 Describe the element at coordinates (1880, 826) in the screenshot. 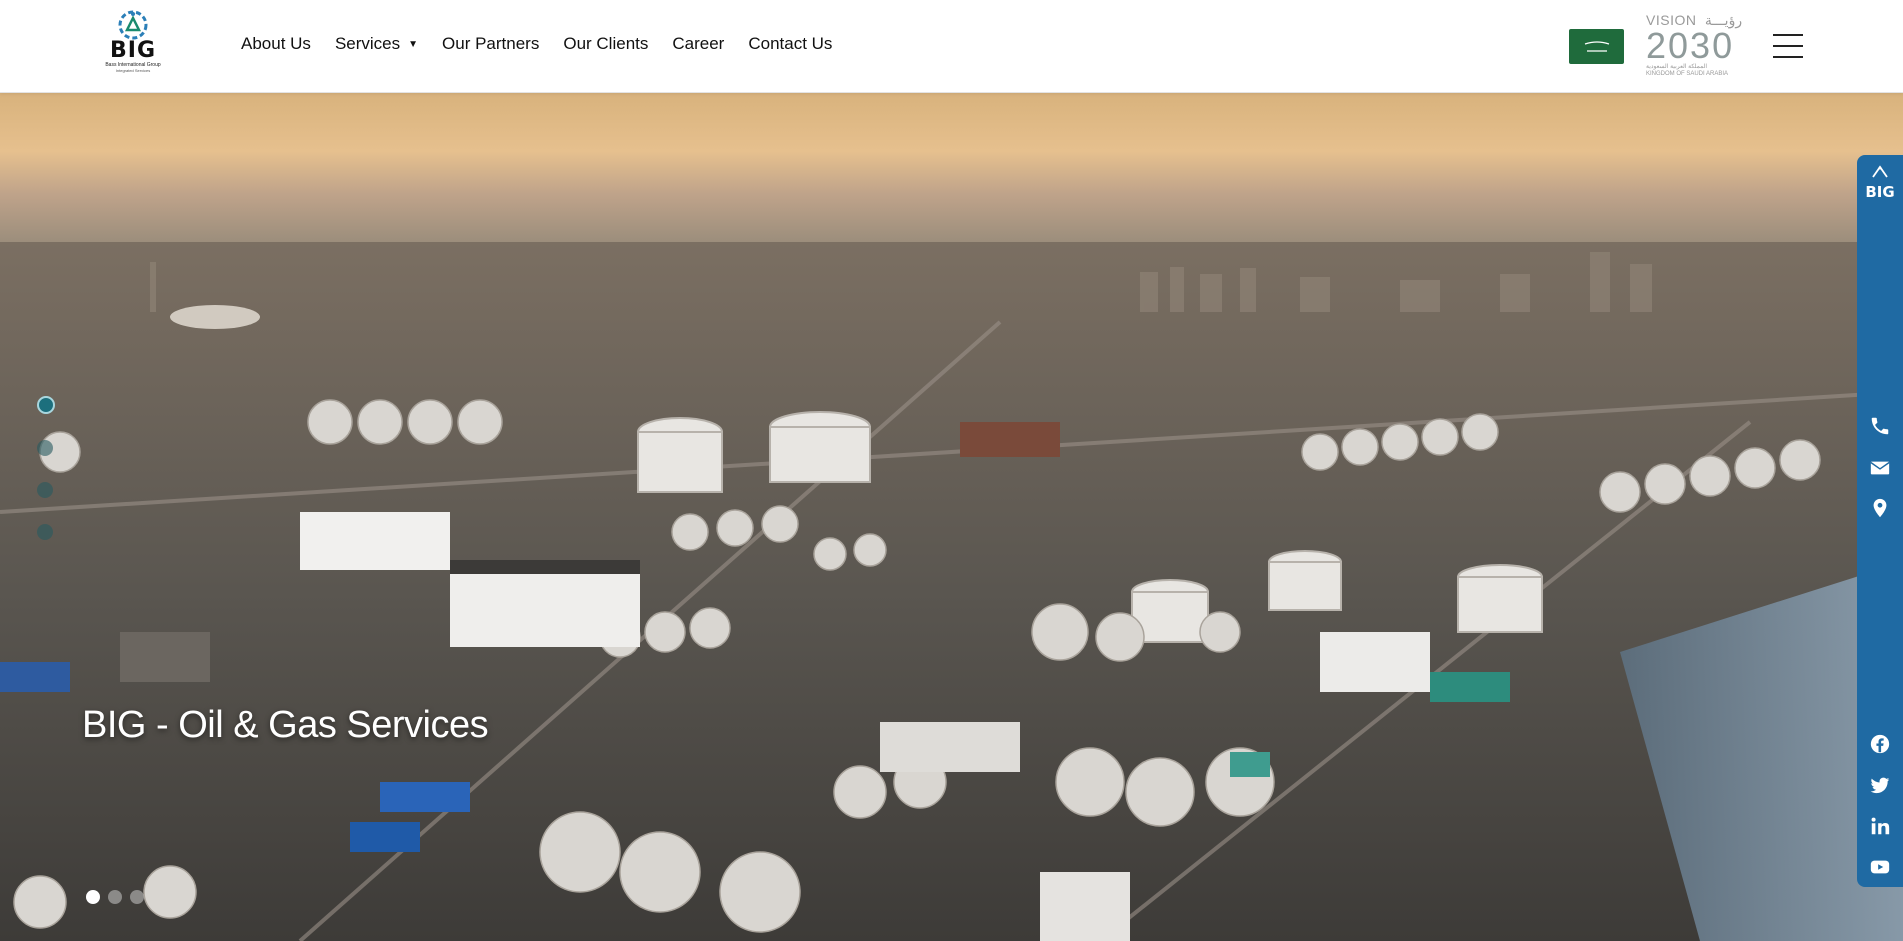

I see `linkedin-icon` at that location.